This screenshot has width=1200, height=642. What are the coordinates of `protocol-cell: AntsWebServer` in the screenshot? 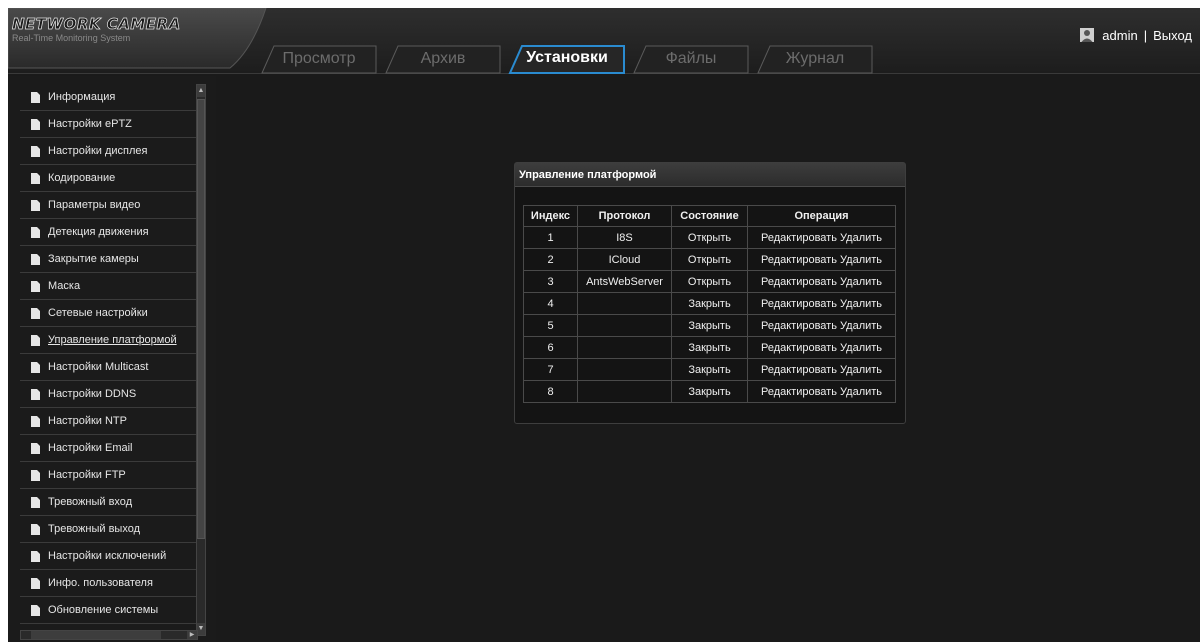 It's located at (624, 281).